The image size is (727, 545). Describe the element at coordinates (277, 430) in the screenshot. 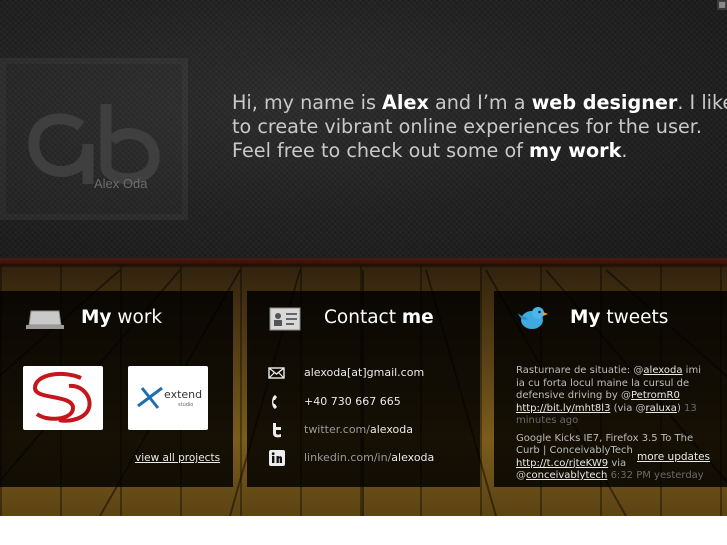

I see `twitter-t-icon` at that location.